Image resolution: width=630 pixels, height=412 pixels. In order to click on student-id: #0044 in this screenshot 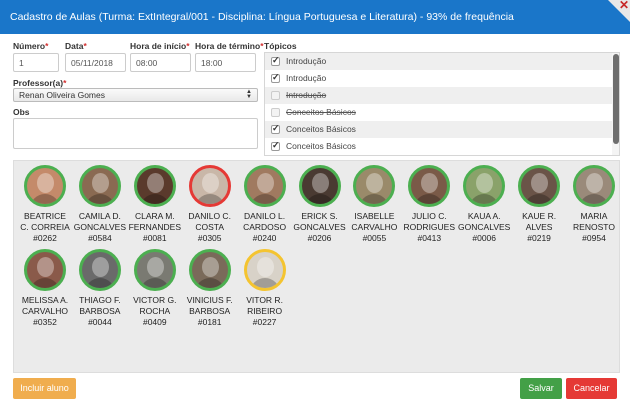, I will do `click(100, 322)`.